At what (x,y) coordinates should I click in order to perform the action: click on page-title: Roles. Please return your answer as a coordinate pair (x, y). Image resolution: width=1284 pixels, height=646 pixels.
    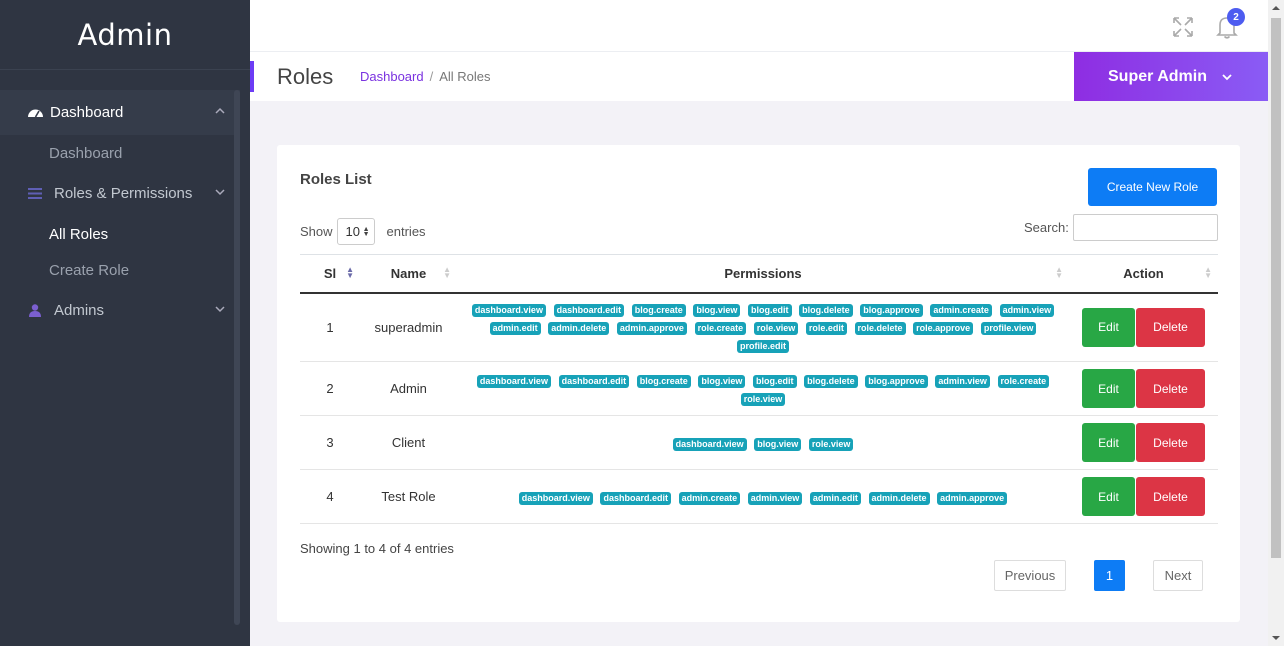
    Looking at the image, I should click on (305, 76).